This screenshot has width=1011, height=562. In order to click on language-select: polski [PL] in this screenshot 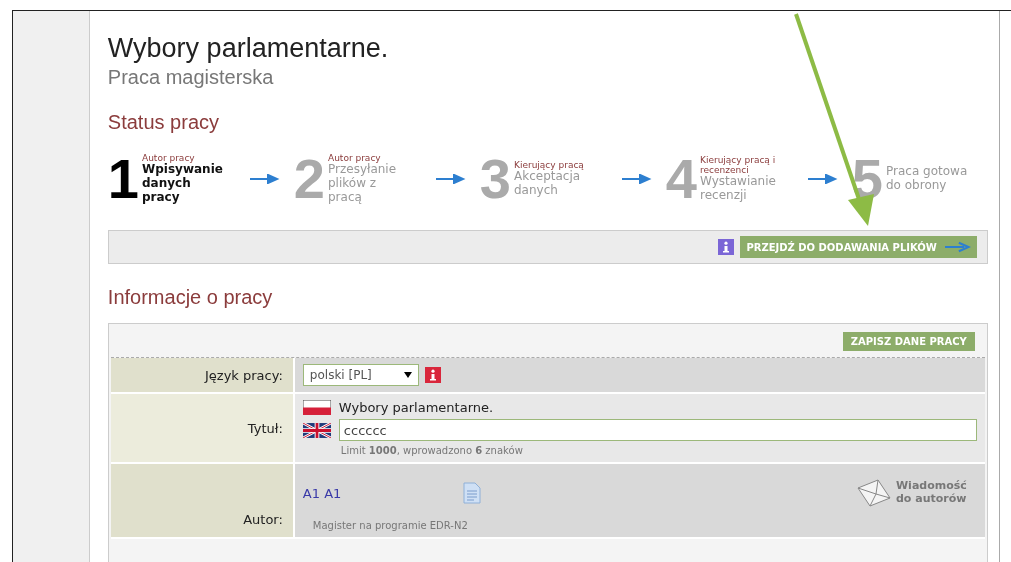, I will do `click(360, 375)`.